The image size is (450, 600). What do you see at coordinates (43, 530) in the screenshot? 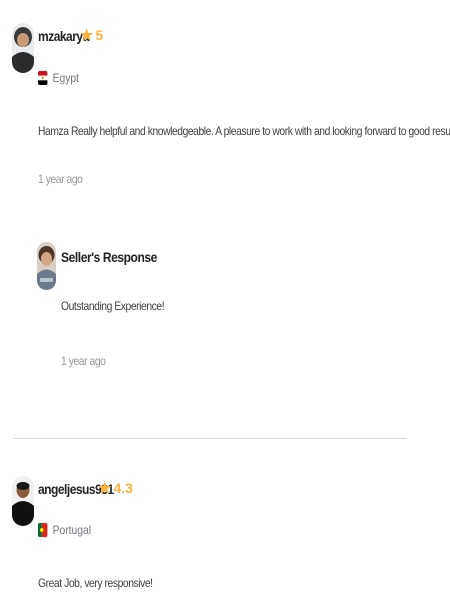
I see `portugal-flag-icon` at bounding box center [43, 530].